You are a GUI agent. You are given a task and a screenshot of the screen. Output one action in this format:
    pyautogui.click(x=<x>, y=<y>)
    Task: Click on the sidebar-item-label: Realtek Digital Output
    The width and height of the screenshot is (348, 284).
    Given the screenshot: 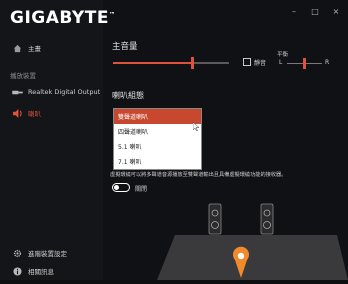 What is the action you would take?
    pyautogui.click(x=64, y=92)
    